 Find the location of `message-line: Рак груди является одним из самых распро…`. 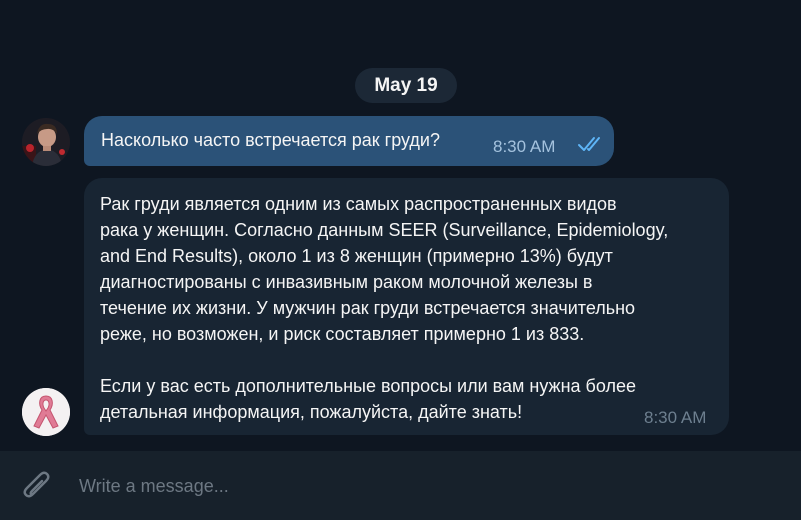

message-line: Рак груди является одним из самых распро… is located at coordinates (358, 204).